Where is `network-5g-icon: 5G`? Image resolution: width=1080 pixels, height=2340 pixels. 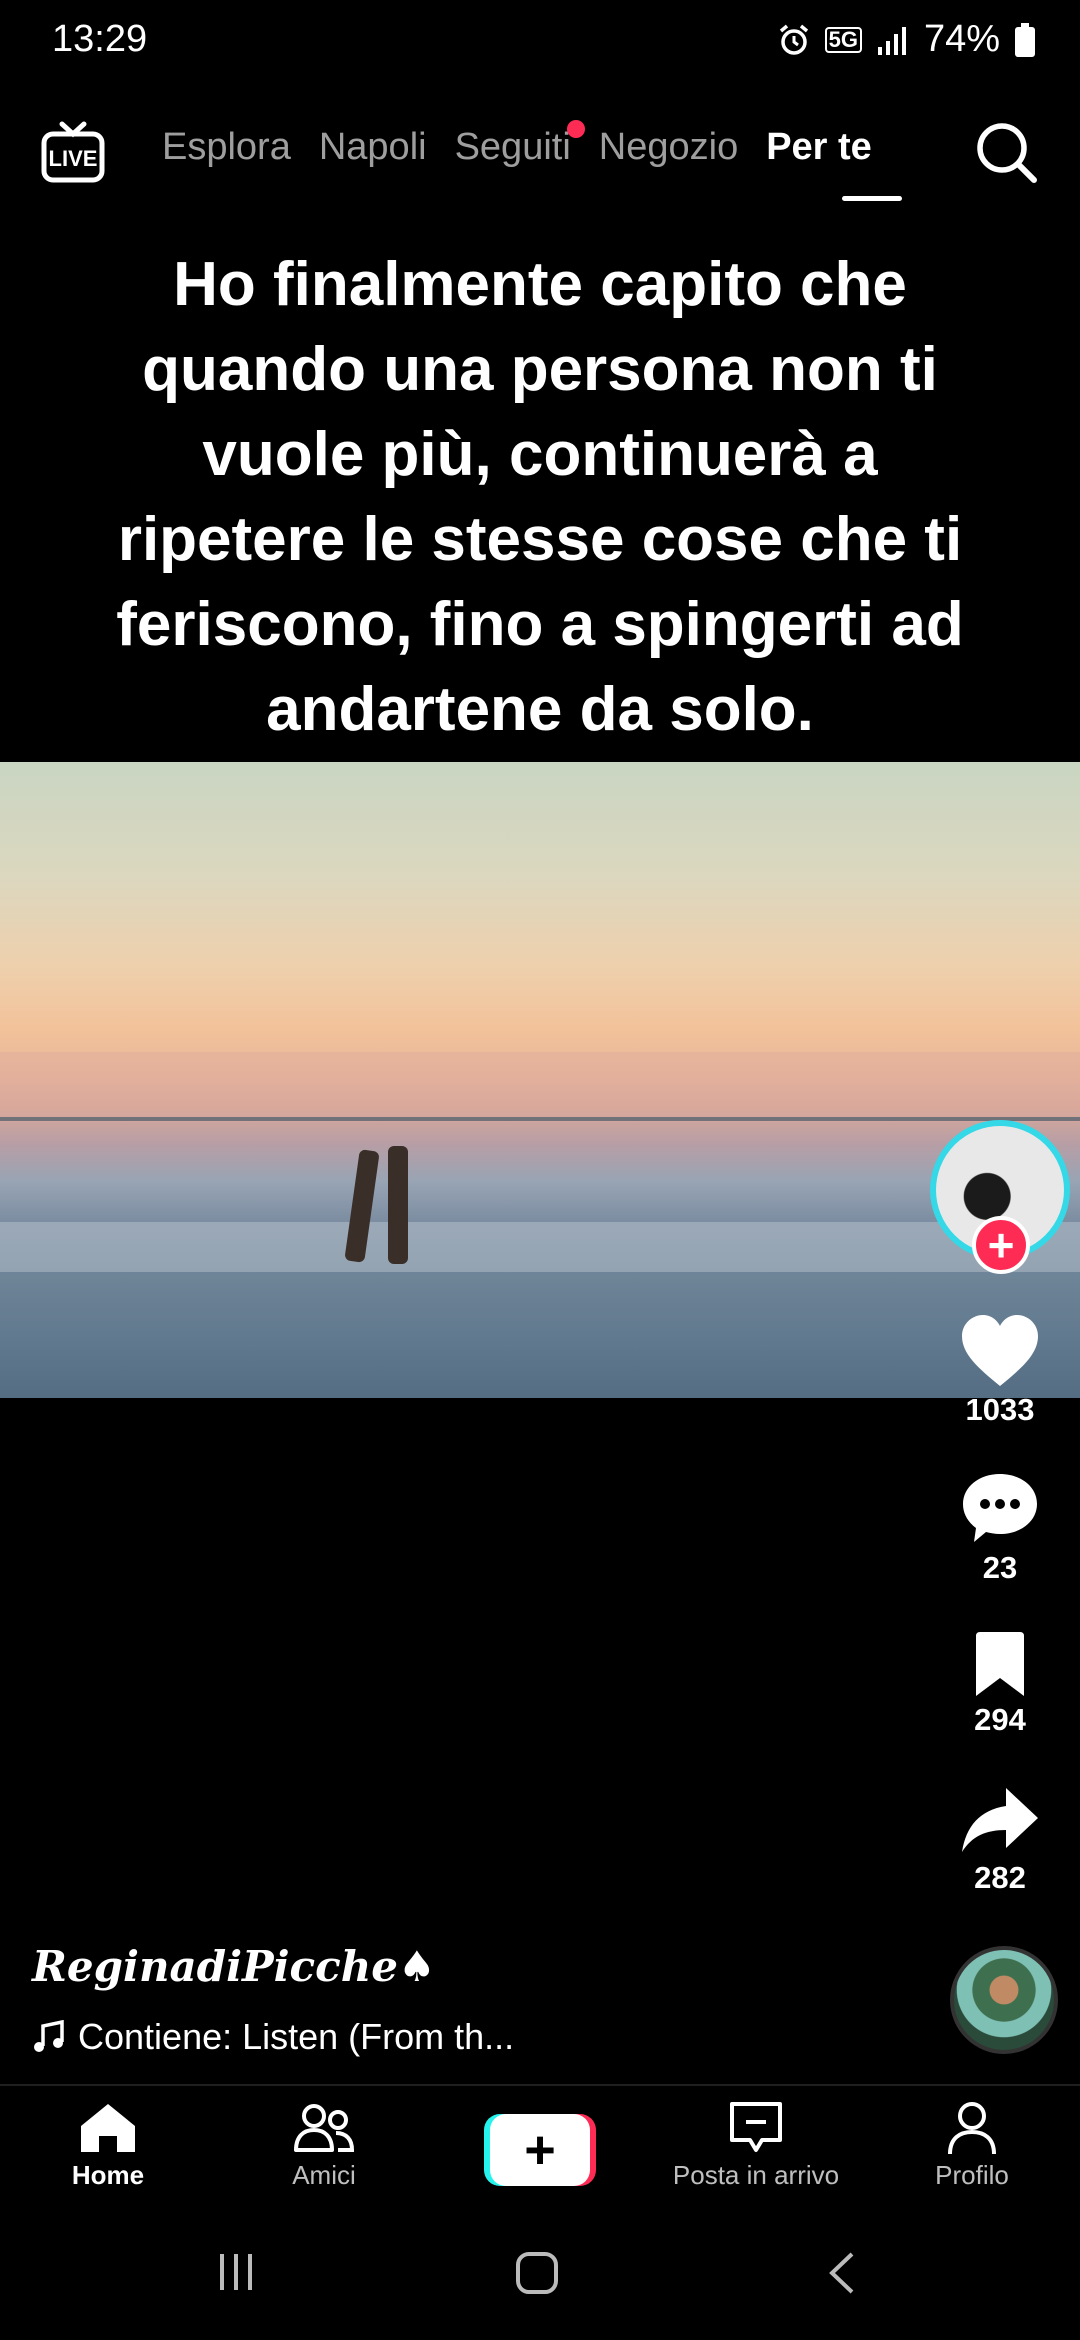 network-5g-icon: 5G is located at coordinates (843, 39).